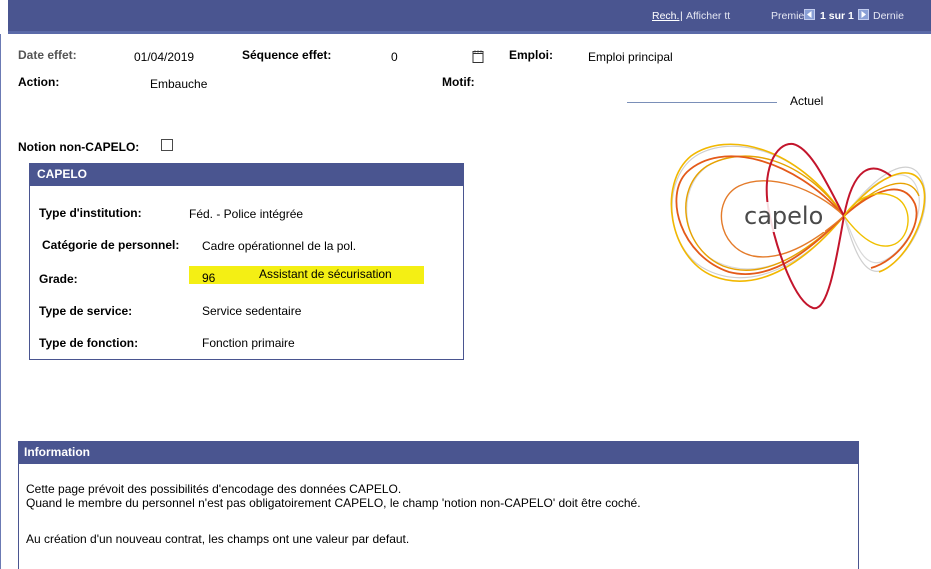 The width and height of the screenshot is (931, 569). I want to click on emploi-label: Emploi:, so click(531, 55).